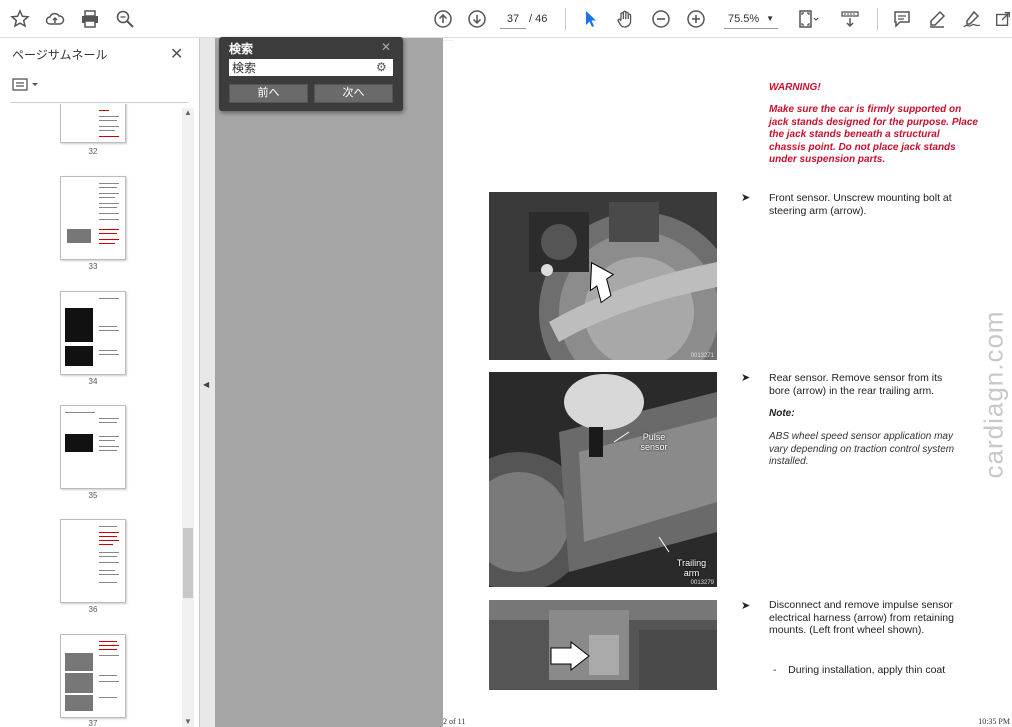 The image size is (1012, 727). Describe the element at coordinates (93, 676) in the screenshot. I see `thumbnail-page-current` at that location.